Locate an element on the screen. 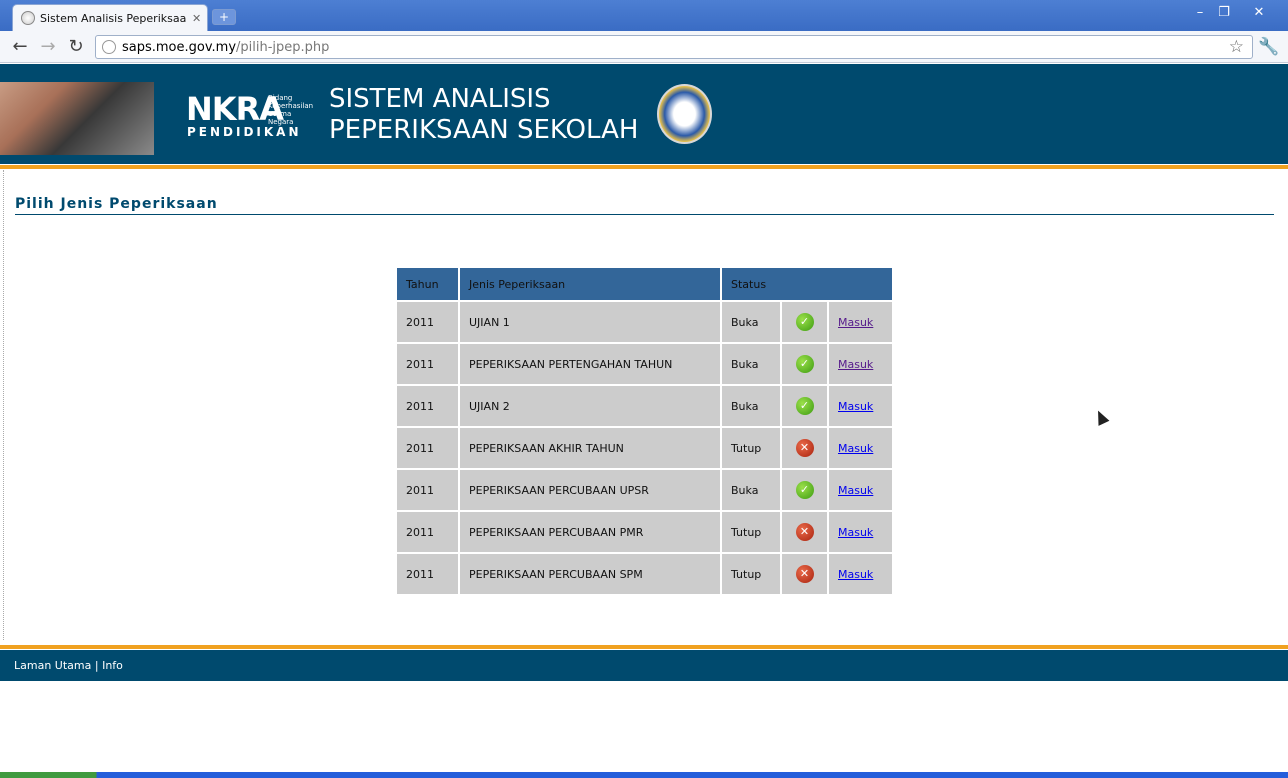  nkra-pendidikan: PENDIDIKAN is located at coordinates (244, 132).